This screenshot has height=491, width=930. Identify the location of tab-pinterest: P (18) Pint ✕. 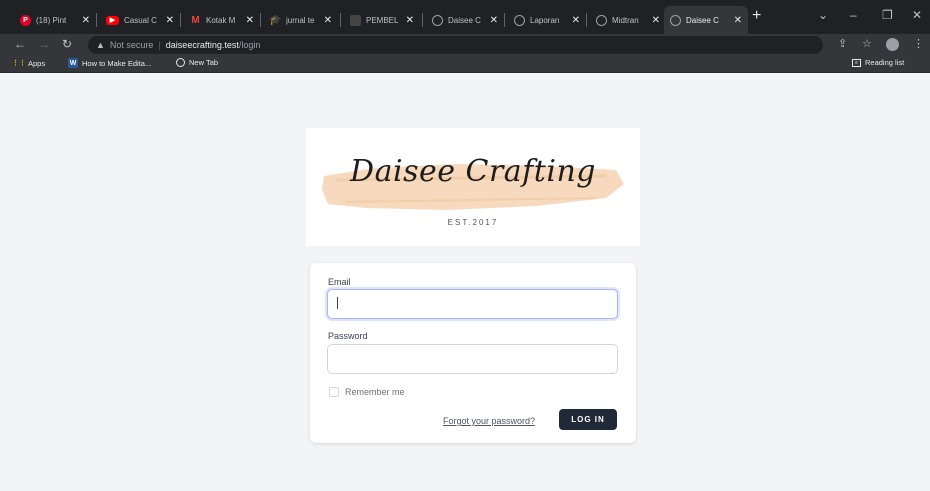
(55, 20).